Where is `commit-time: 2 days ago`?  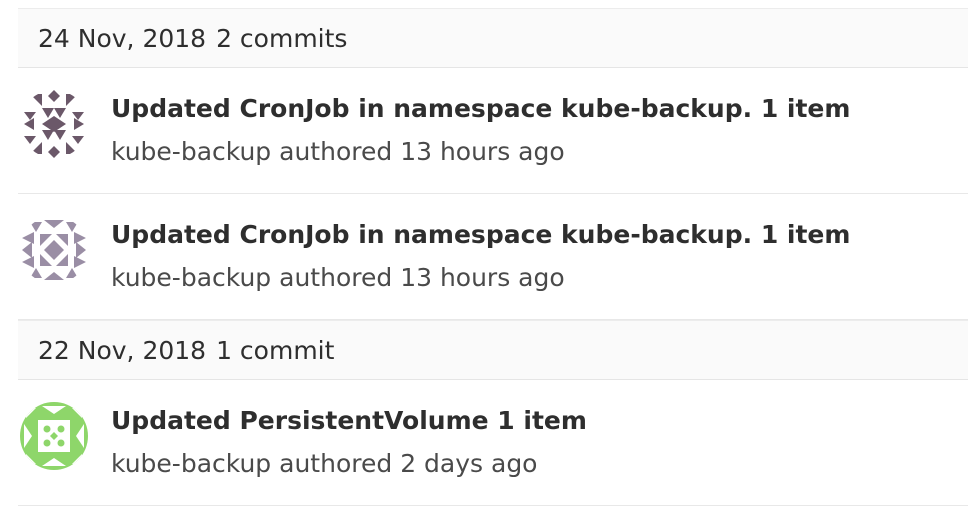 commit-time: 2 days ago is located at coordinates (469, 463).